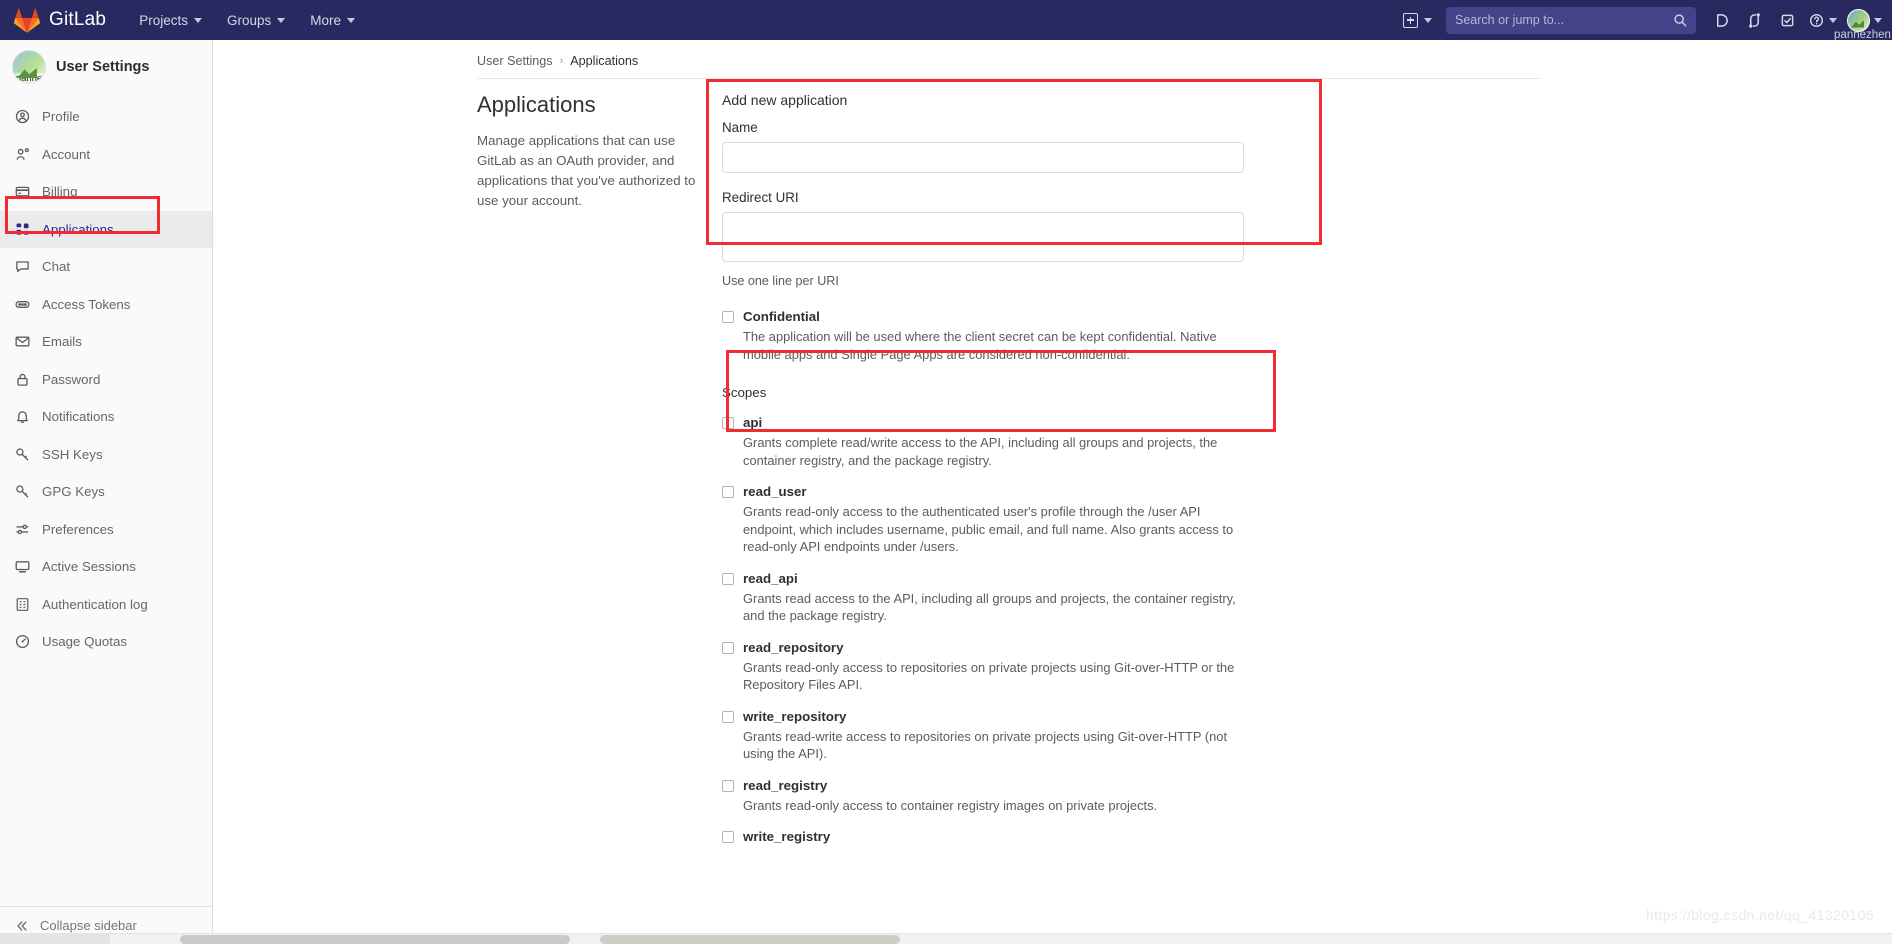 This screenshot has height=944, width=1892. I want to click on scope-checkbox-read-registry, so click(728, 785).